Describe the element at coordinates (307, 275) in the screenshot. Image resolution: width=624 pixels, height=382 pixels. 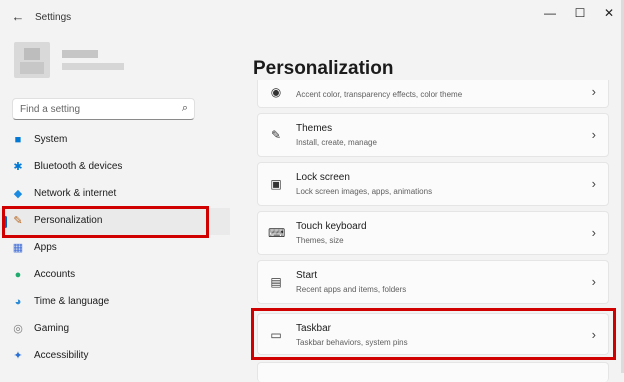
I see `card-title: Start` at that location.